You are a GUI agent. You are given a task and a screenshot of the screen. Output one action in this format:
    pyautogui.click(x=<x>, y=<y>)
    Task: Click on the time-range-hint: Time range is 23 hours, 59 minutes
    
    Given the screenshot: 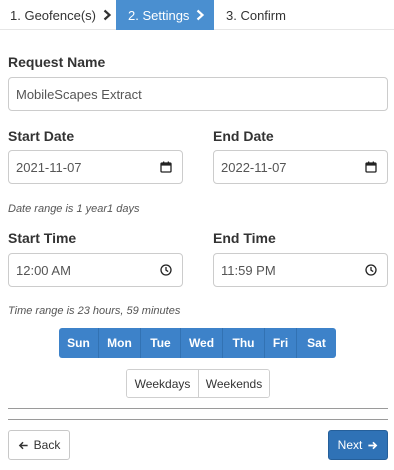 What is the action you would take?
    pyautogui.click(x=94, y=311)
    